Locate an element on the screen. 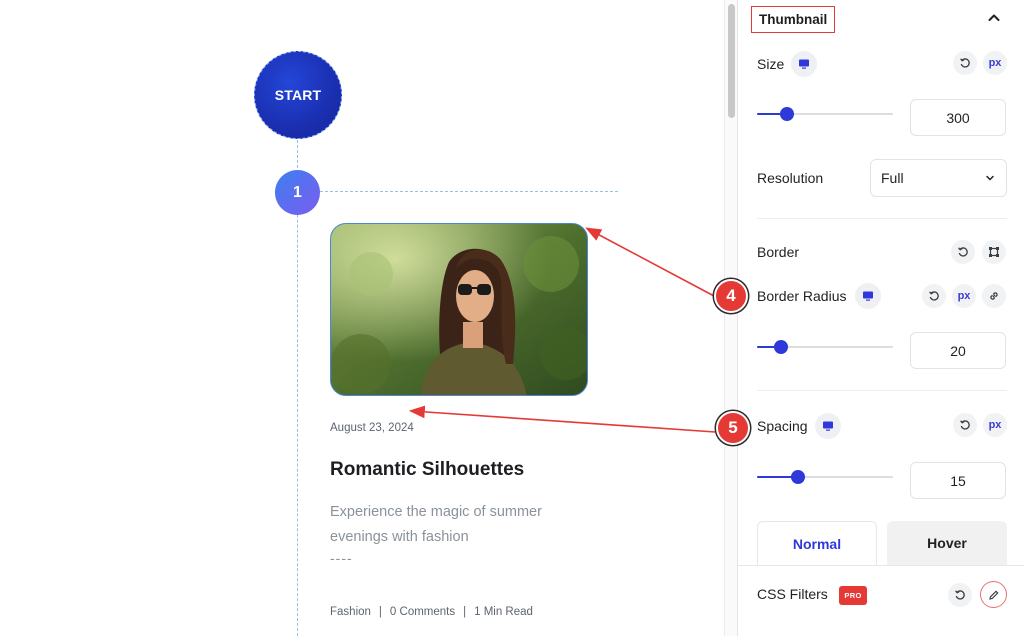  resolution-label: Resolution is located at coordinates (790, 178).